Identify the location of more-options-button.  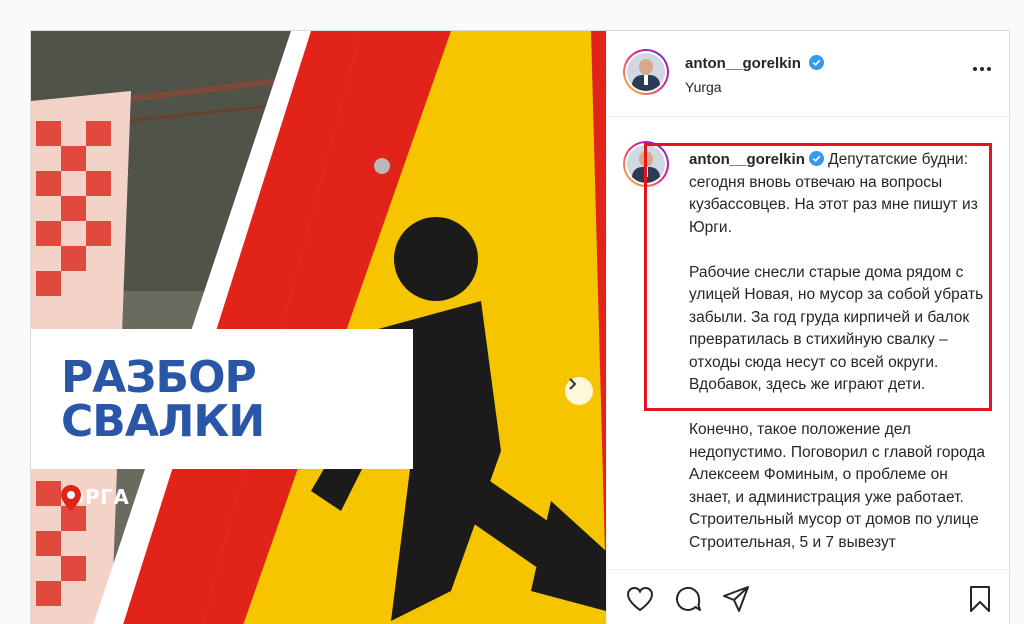
(982, 72).